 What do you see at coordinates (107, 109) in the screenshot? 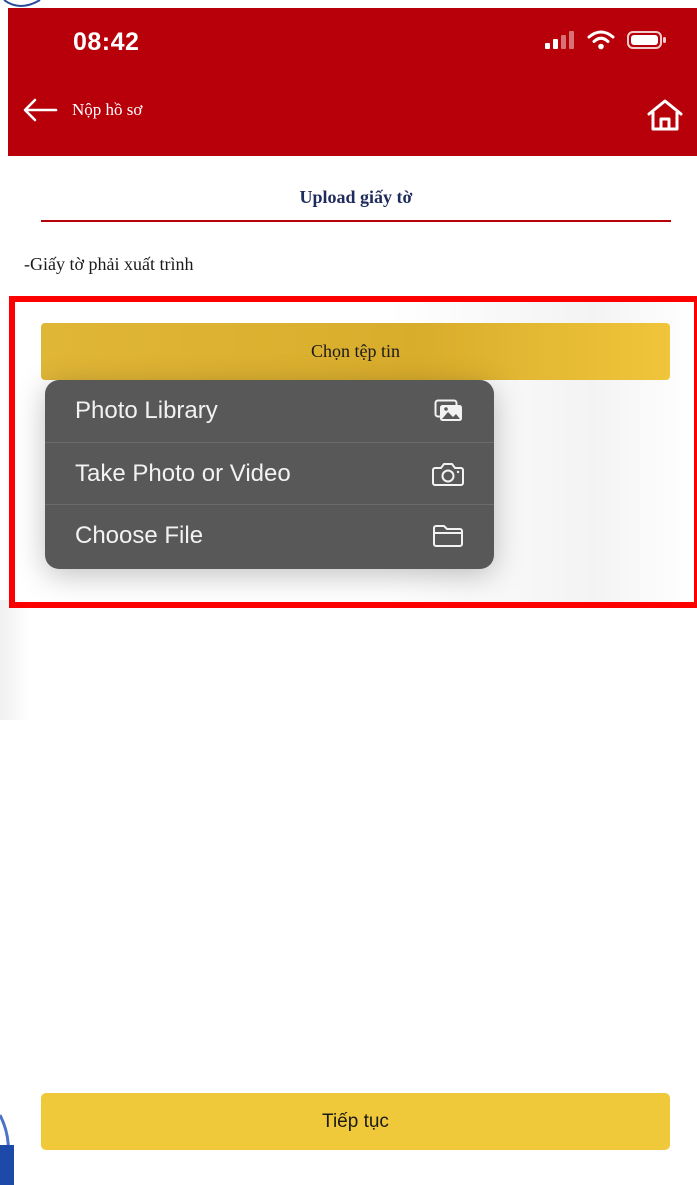
I see `header-title: Nộp hồ sơ` at bounding box center [107, 109].